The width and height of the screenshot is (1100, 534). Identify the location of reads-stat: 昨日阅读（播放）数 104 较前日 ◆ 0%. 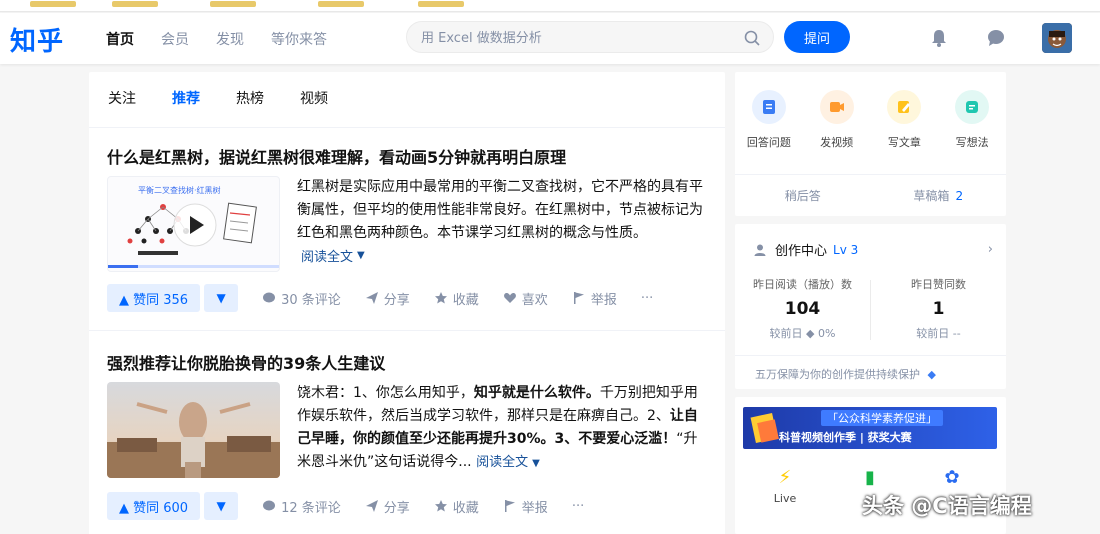
(802, 308).